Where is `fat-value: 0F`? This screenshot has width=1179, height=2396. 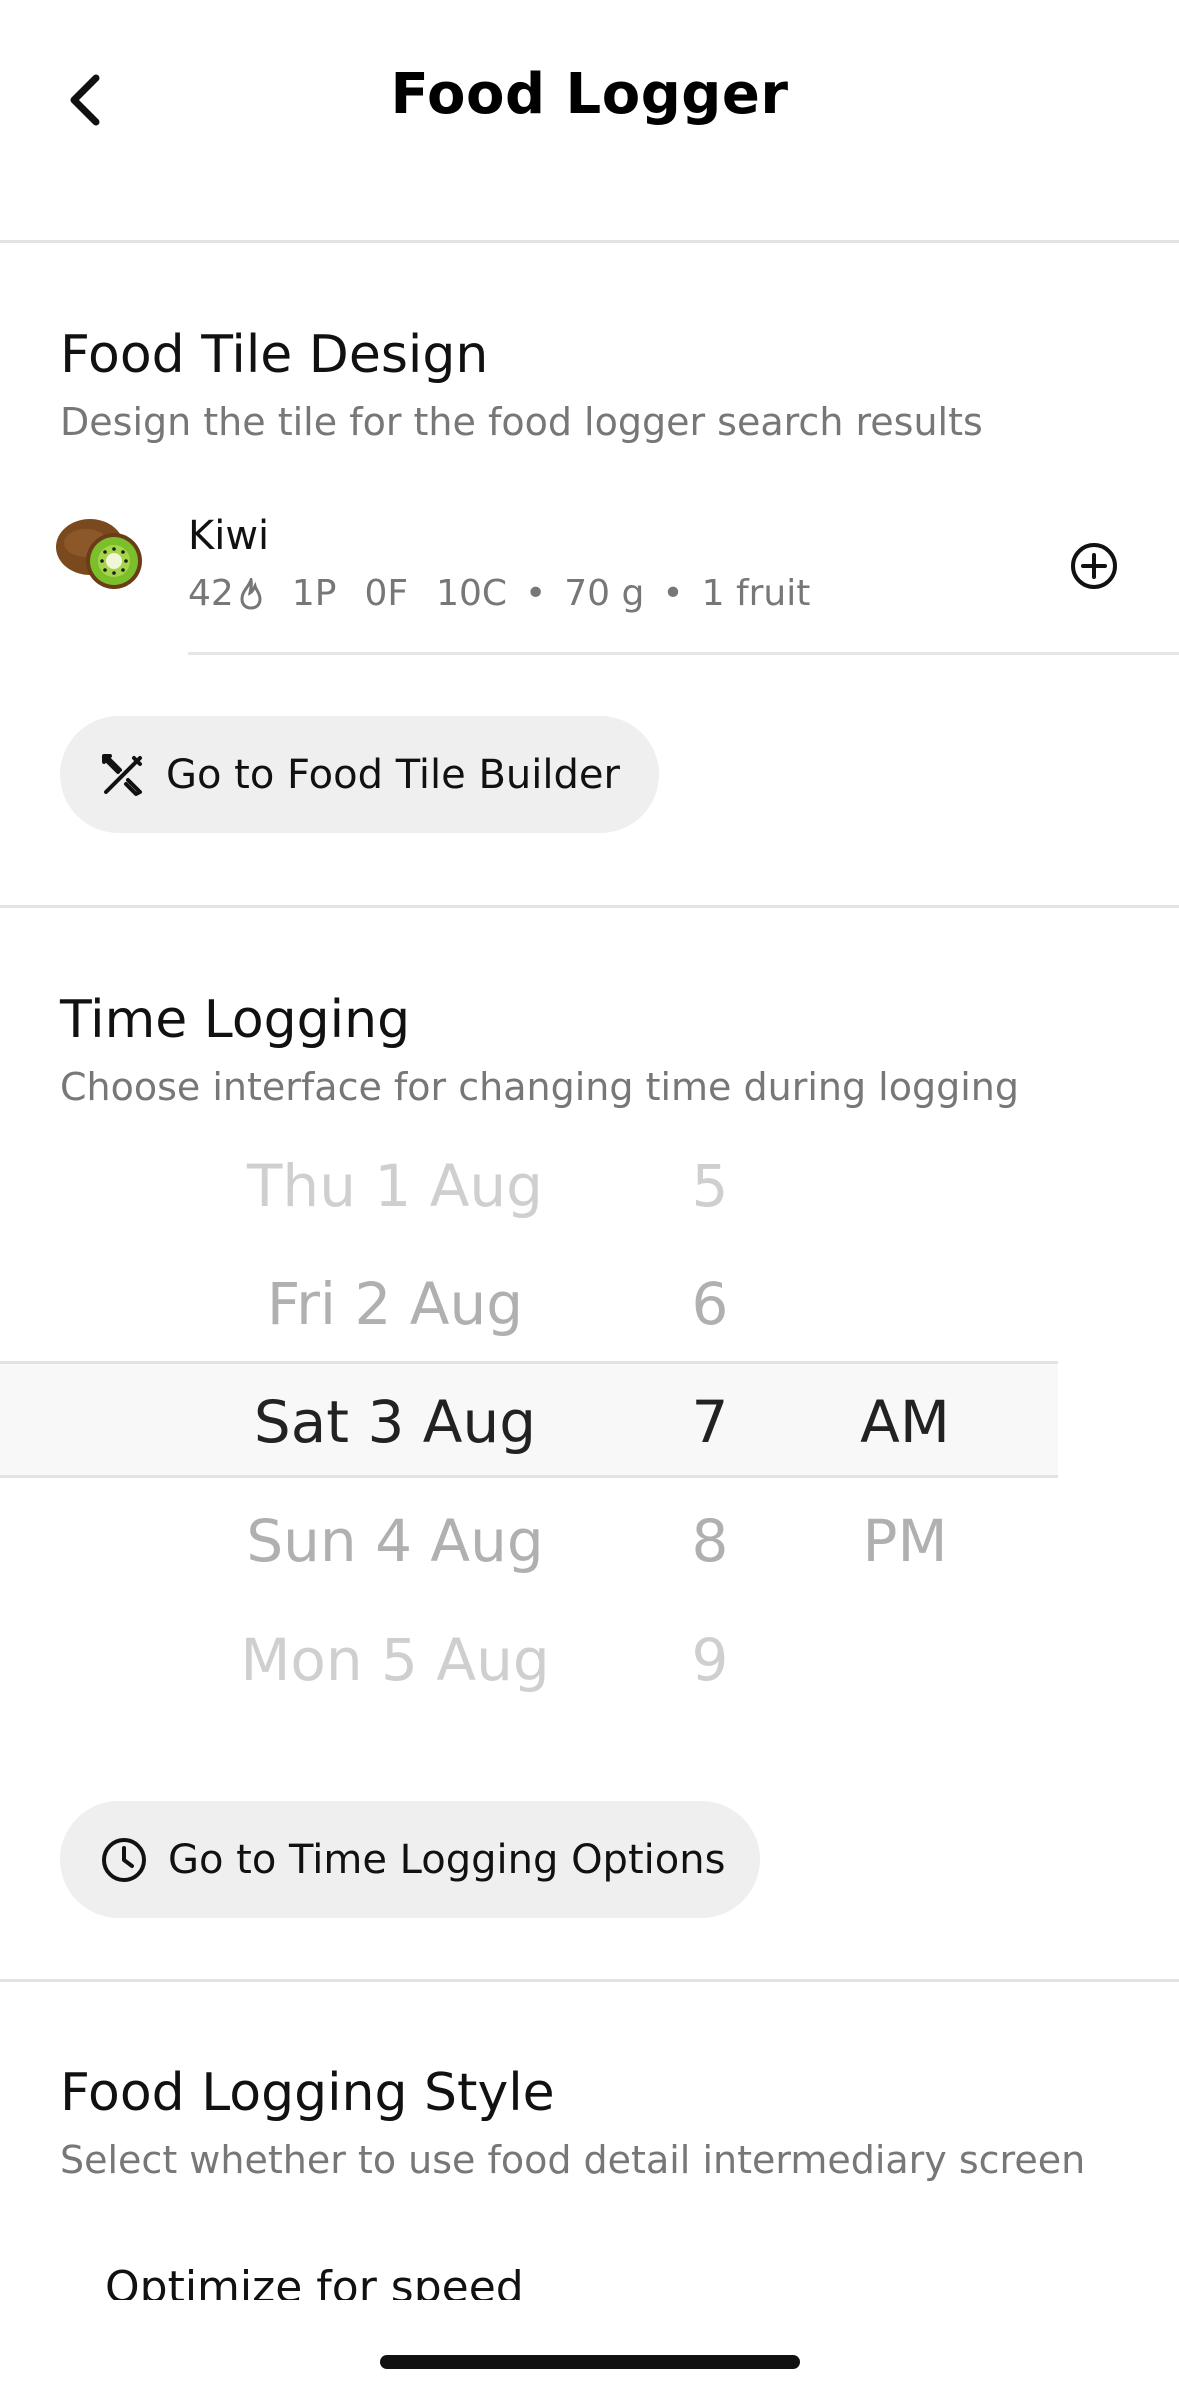
fat-value: 0F is located at coordinates (386, 593).